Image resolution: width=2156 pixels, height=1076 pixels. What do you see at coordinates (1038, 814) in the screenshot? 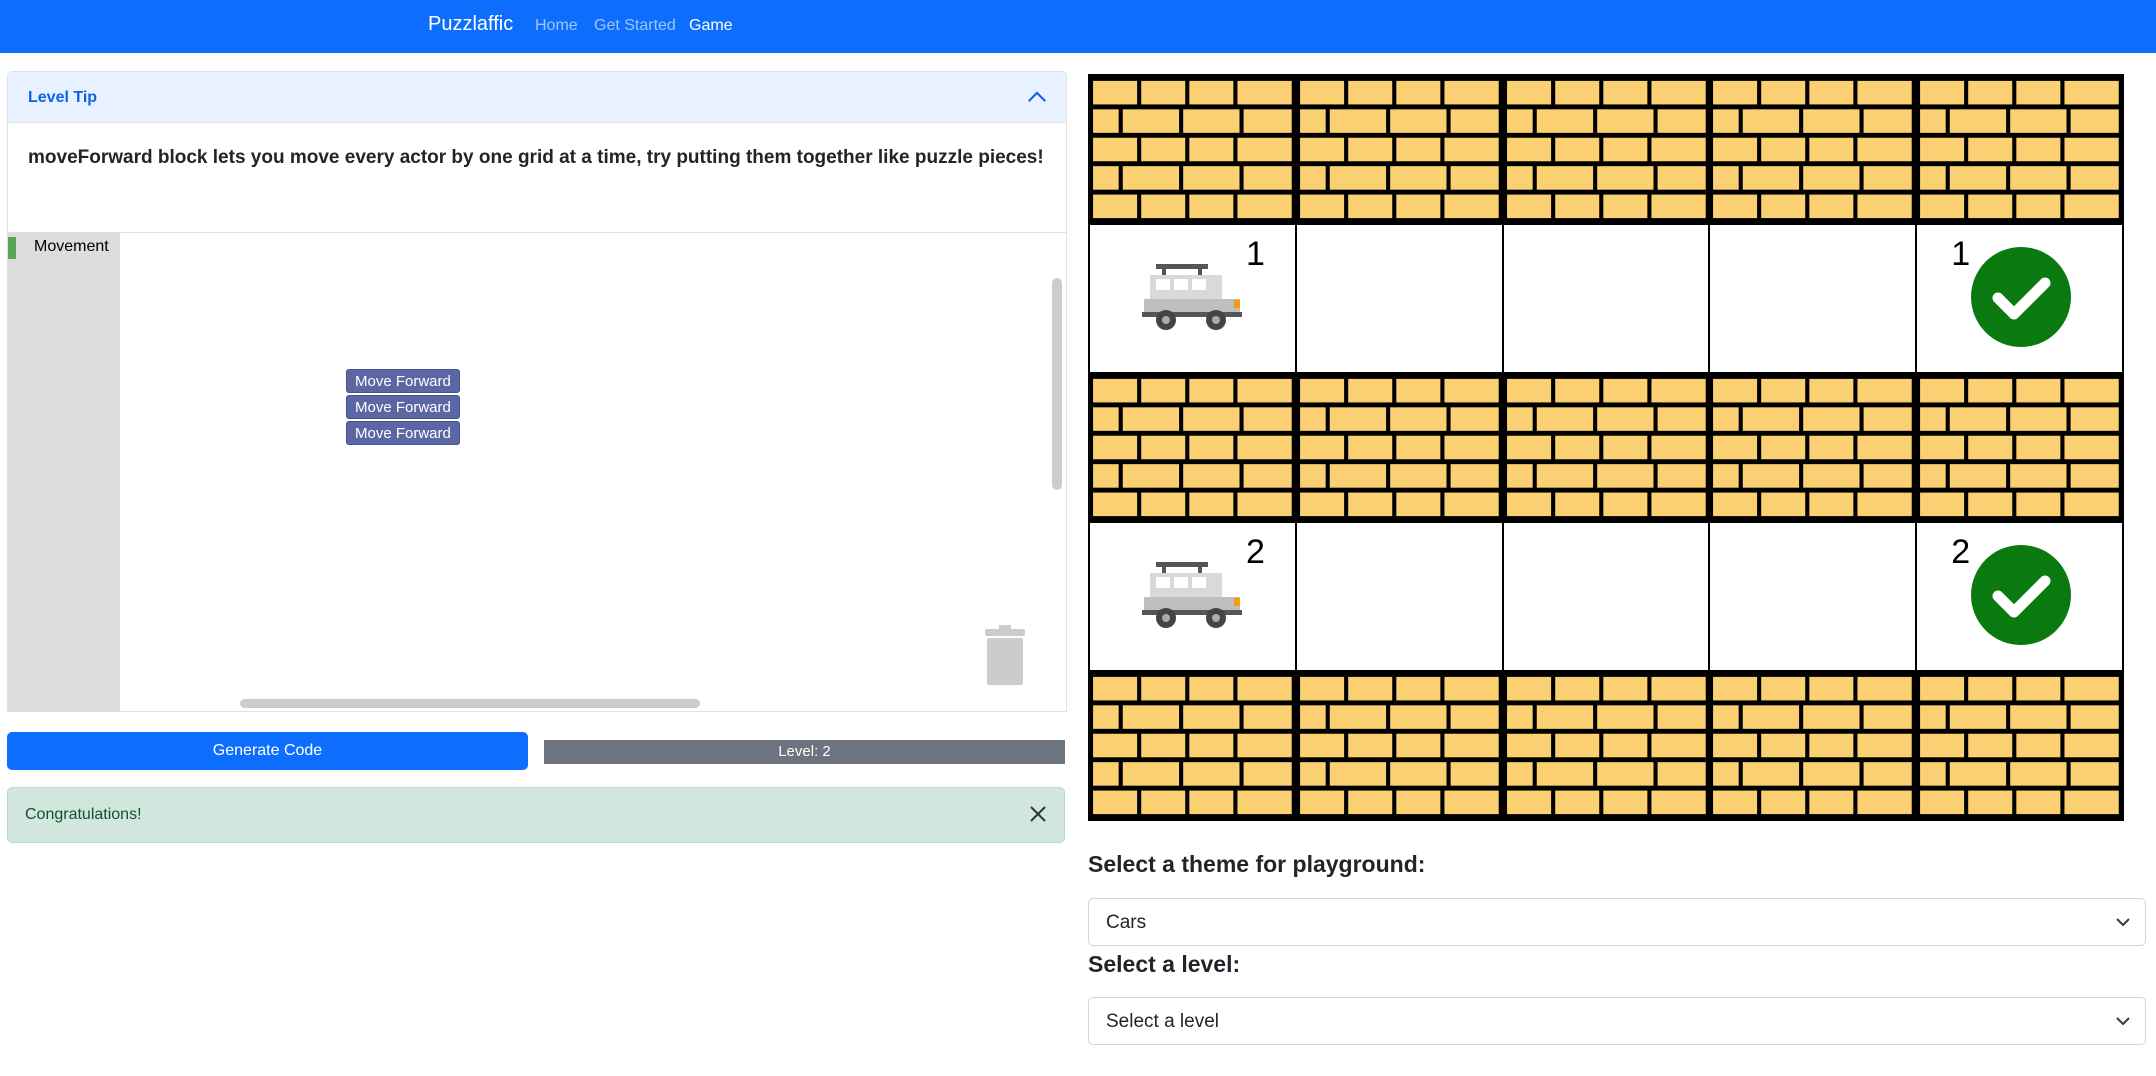
I see `close-icon` at bounding box center [1038, 814].